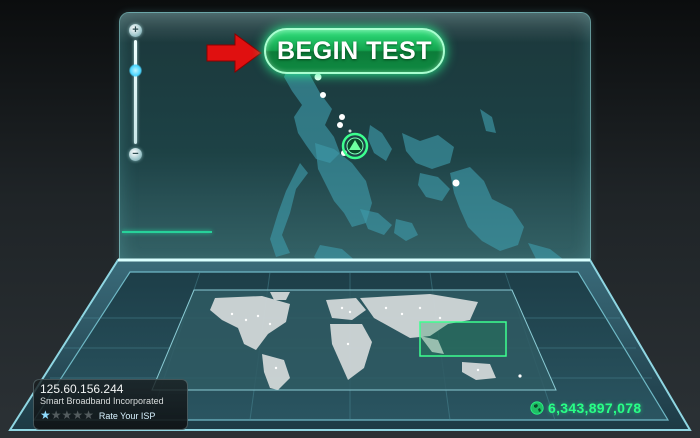 This screenshot has height=438, width=700. Describe the element at coordinates (354, 51) in the screenshot. I see `begin-test-button: BEGIN TEST` at that location.